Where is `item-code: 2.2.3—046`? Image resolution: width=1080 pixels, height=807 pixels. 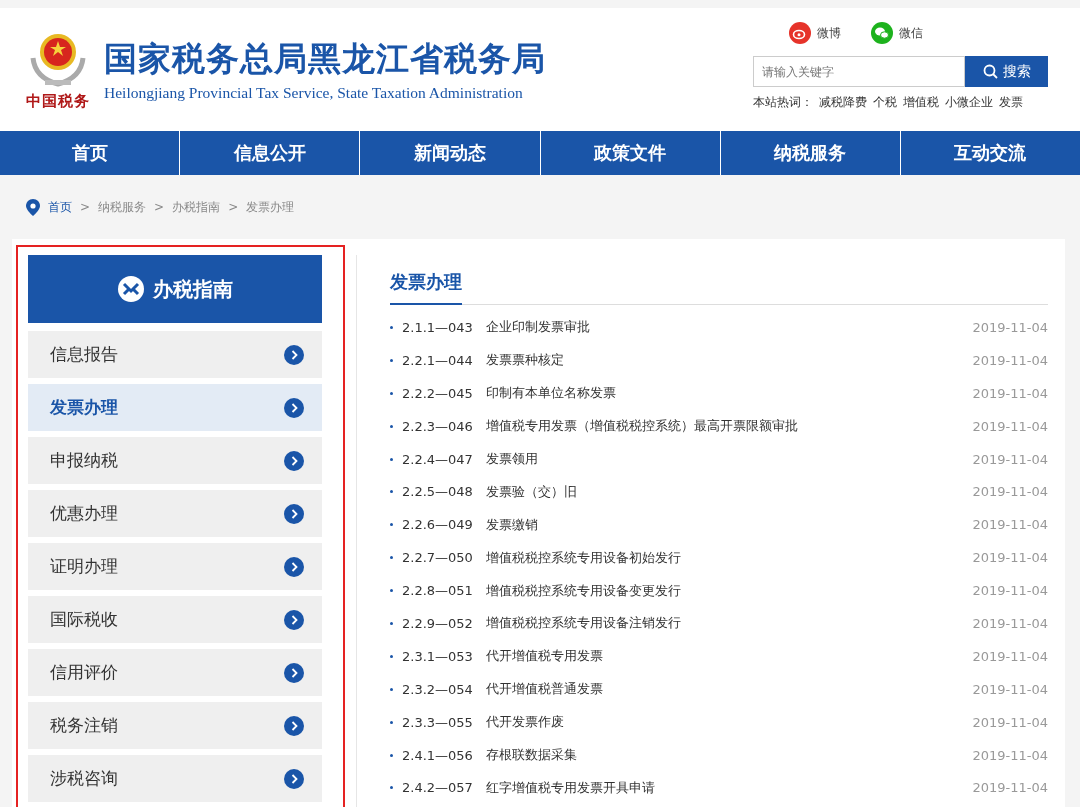
item-code: 2.2.3—046 is located at coordinates (438, 426).